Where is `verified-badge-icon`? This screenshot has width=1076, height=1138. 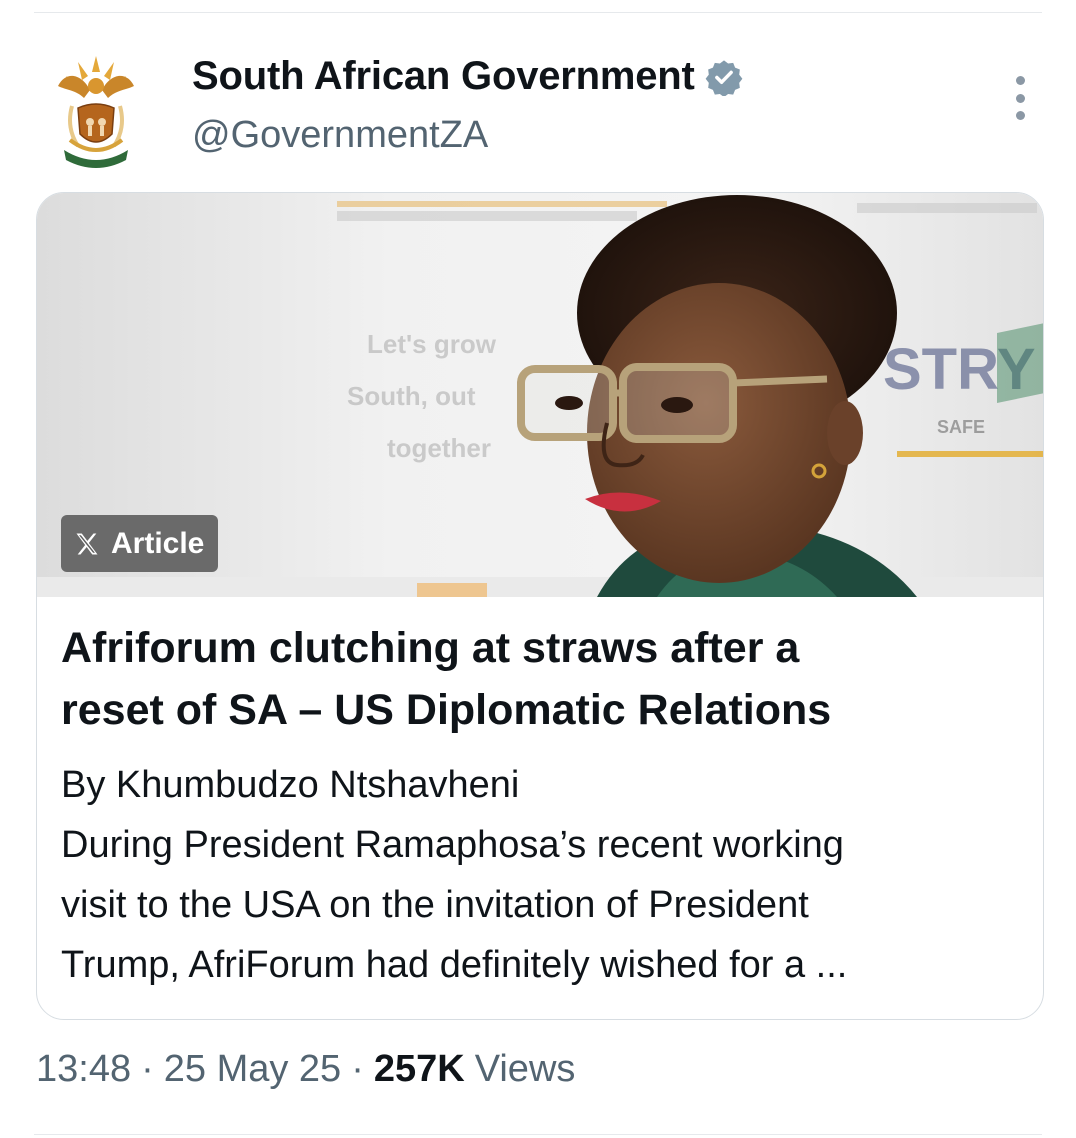
verified-badge-icon is located at coordinates (724, 77).